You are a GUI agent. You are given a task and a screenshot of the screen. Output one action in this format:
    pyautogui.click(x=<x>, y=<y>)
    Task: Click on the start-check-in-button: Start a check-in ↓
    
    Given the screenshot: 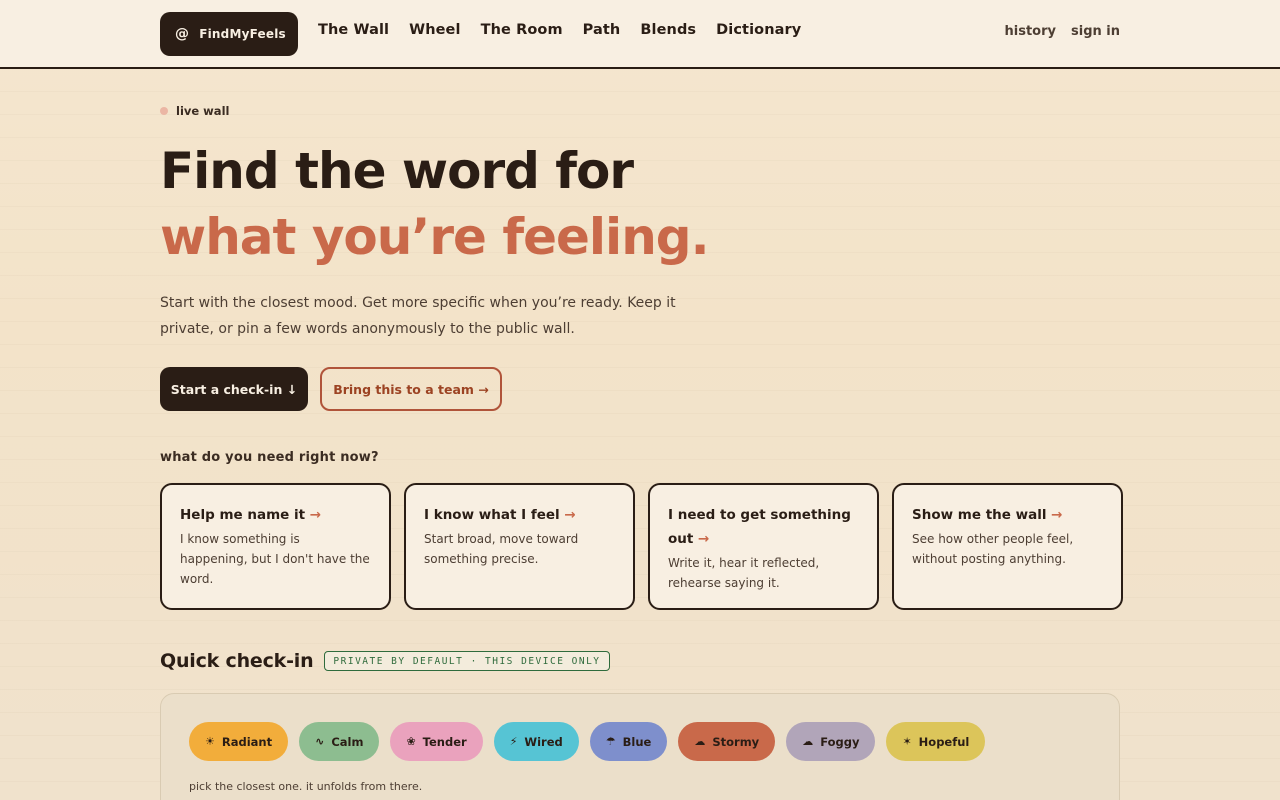 What is the action you would take?
    pyautogui.click(x=234, y=389)
    